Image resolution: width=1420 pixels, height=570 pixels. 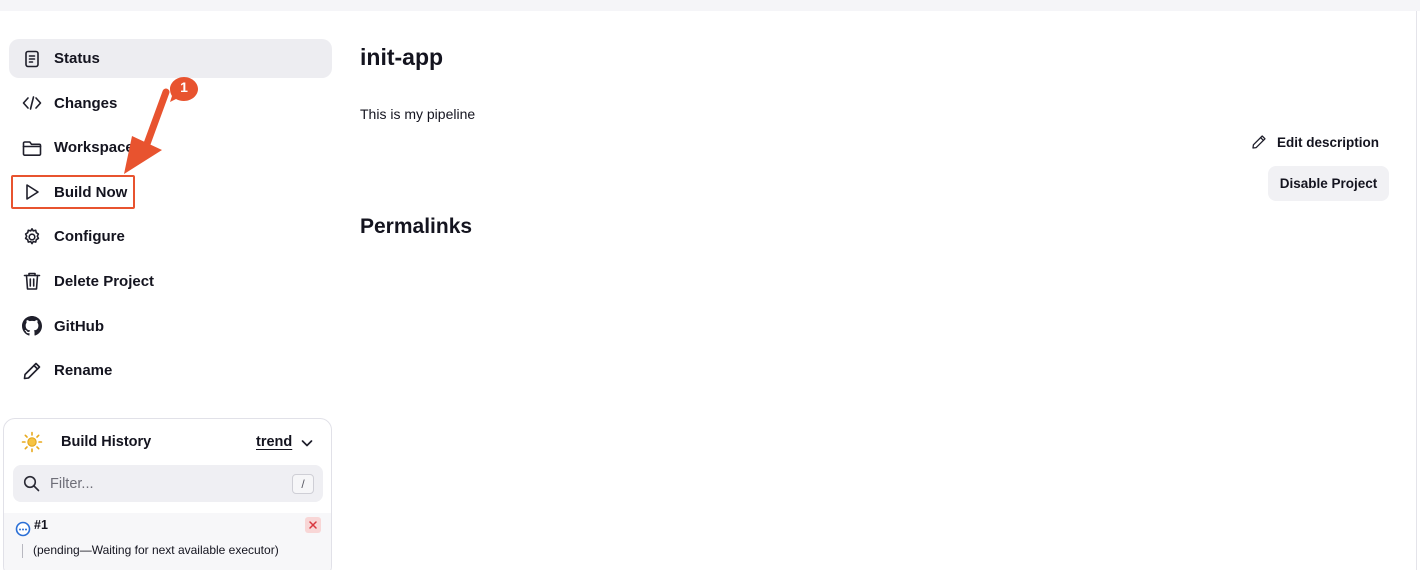 I want to click on gear-icon, so click(x=32, y=237).